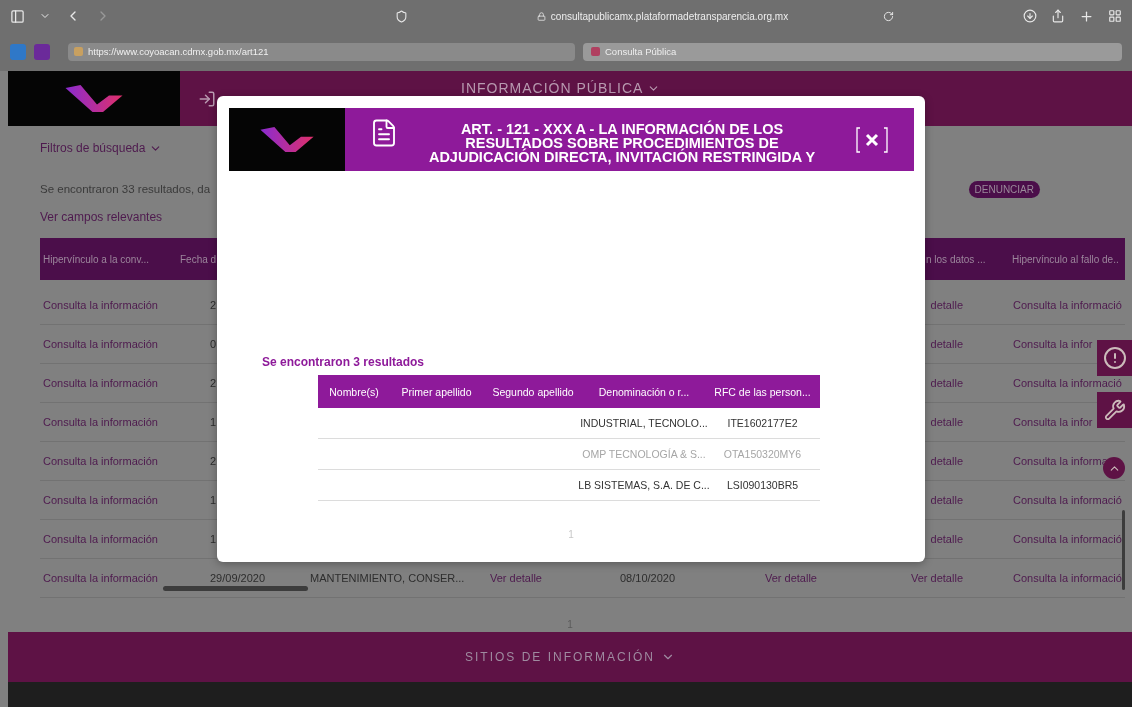 The image size is (1132, 707). I want to click on table-cell: OTA150320MY6, so click(762, 454).